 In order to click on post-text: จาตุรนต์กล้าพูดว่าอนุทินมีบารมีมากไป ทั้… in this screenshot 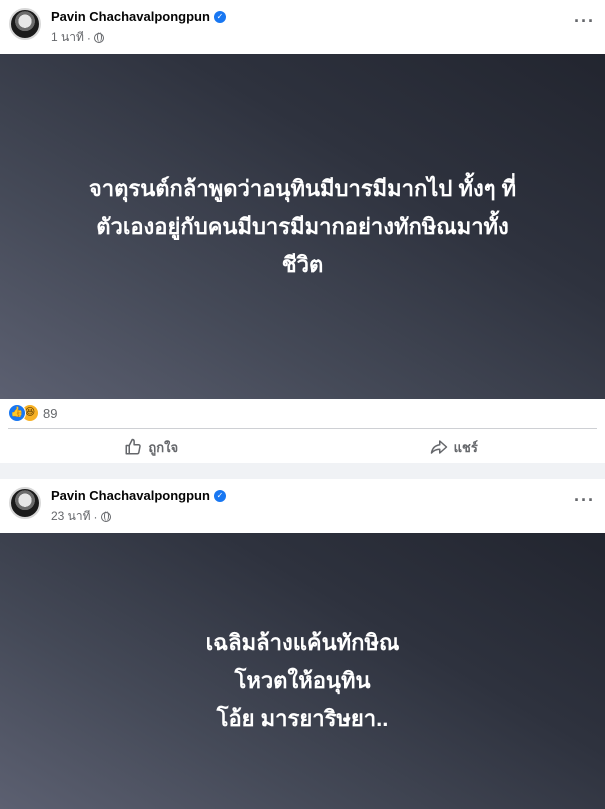, I will do `click(303, 227)`.